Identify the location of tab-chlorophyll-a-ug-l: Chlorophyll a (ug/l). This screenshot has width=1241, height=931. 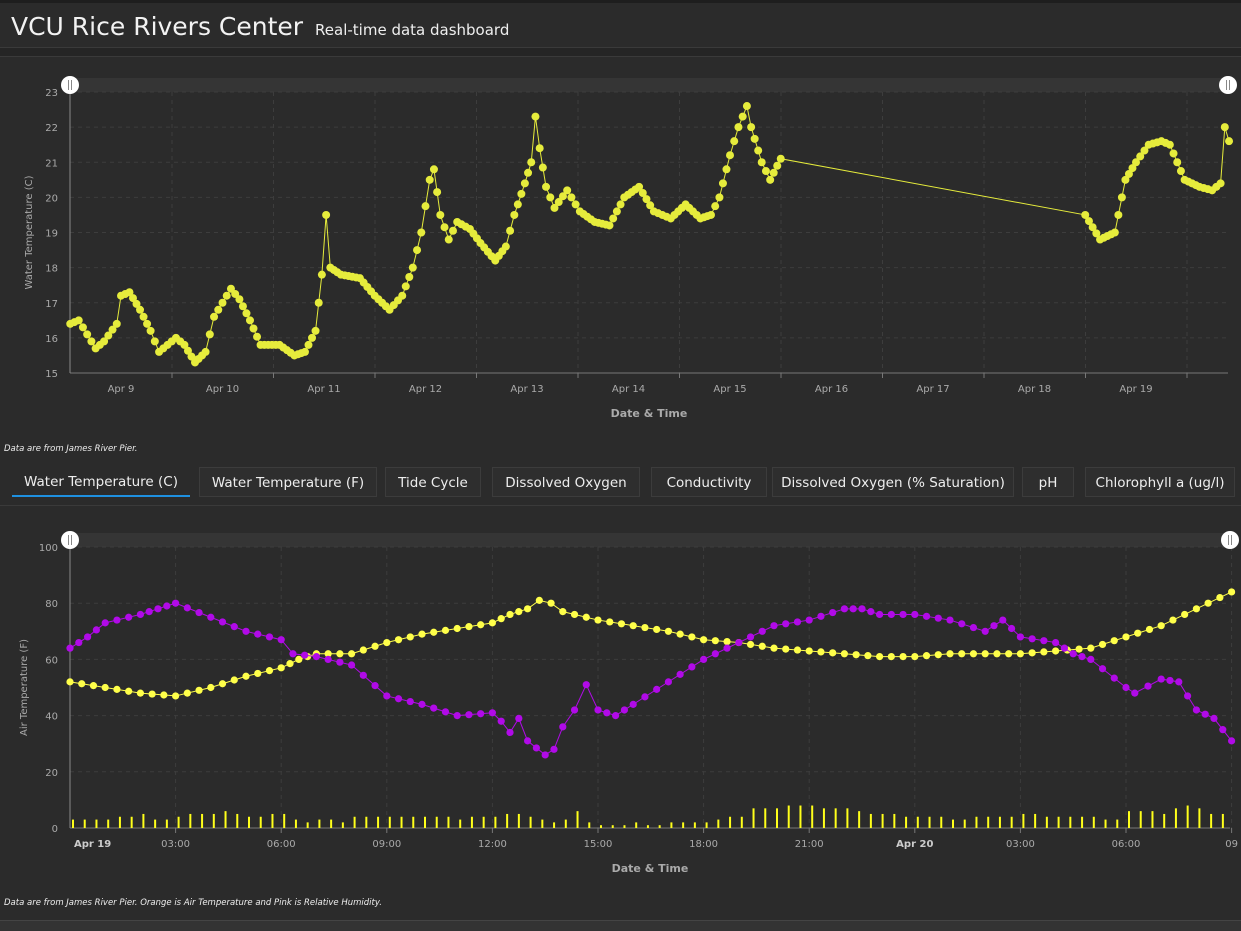
(1160, 482).